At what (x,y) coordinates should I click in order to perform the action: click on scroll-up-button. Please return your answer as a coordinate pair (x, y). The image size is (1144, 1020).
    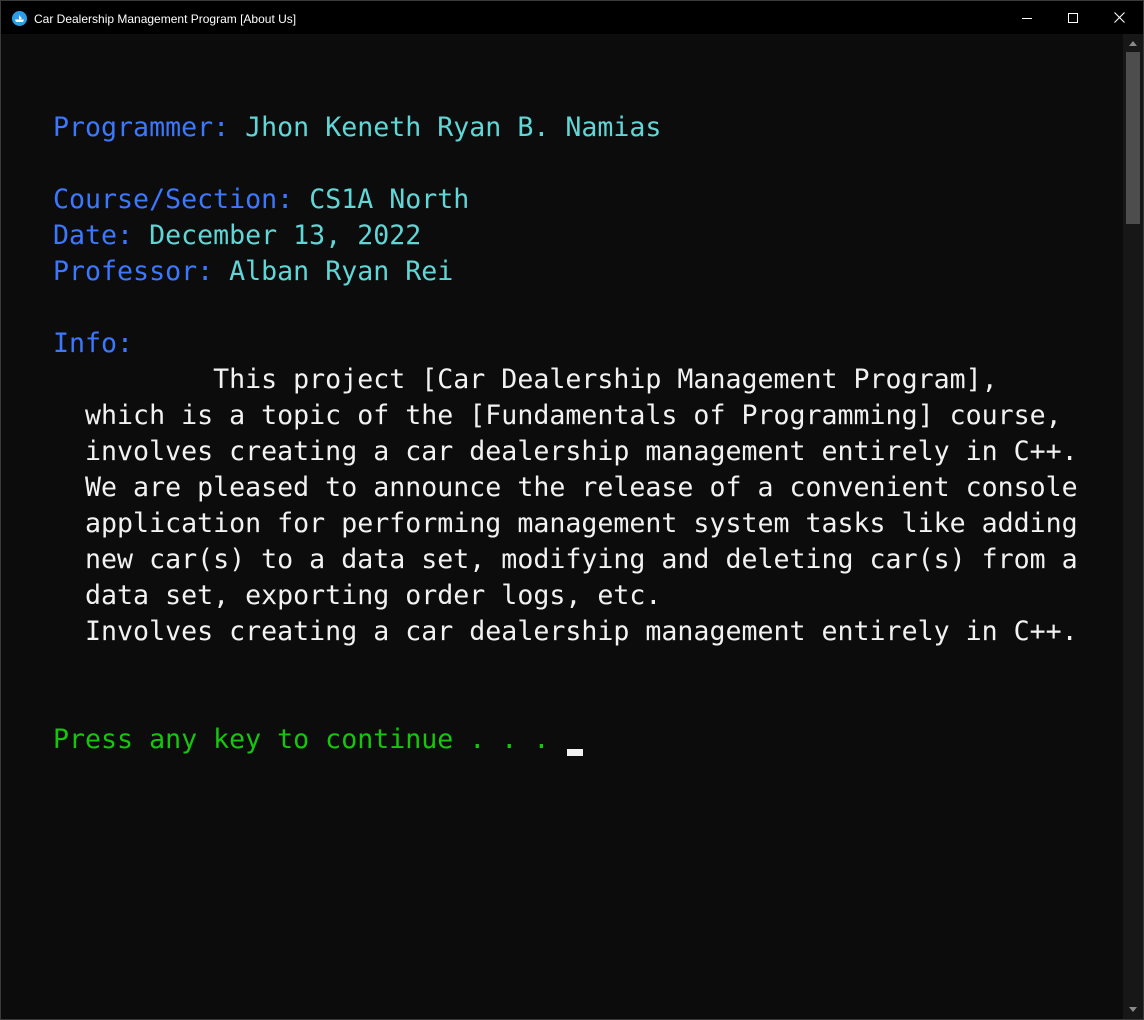
    Looking at the image, I should click on (1133, 43).